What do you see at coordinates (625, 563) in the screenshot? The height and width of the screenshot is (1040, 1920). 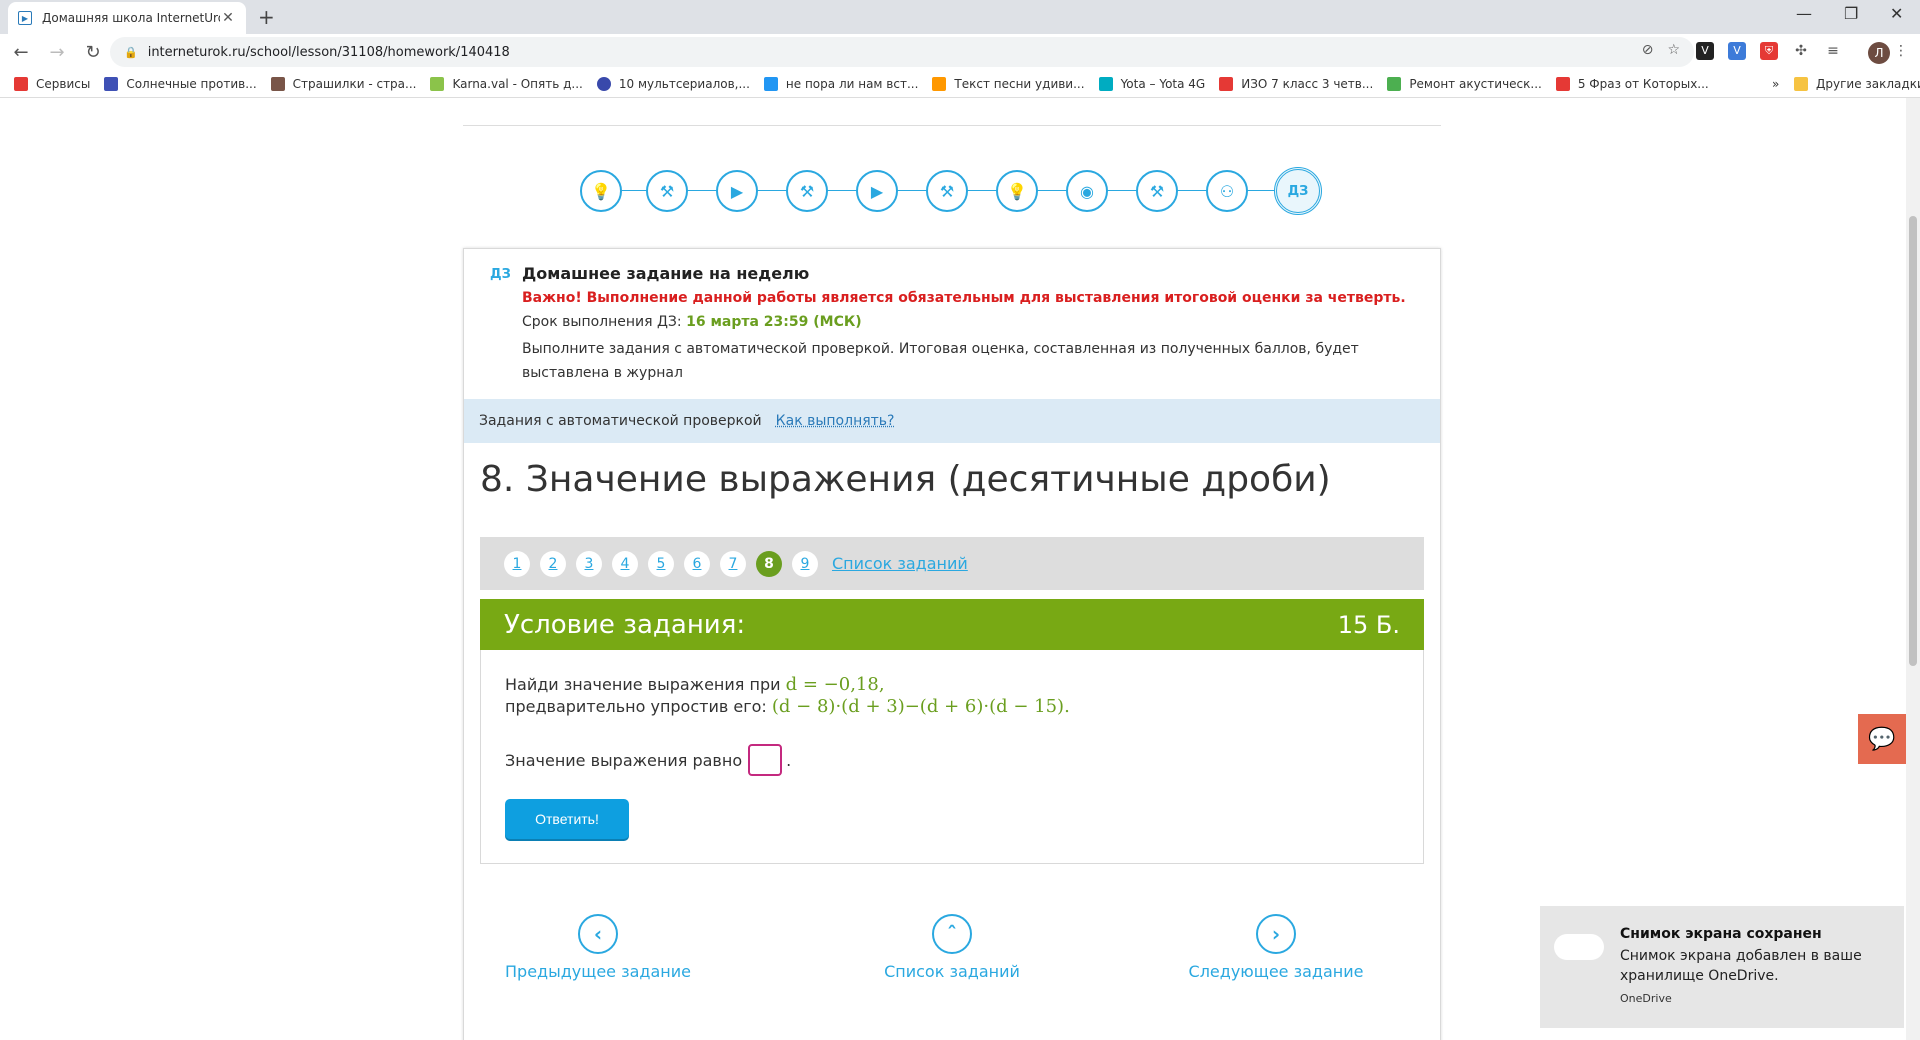 I see `page-link: 4` at bounding box center [625, 563].